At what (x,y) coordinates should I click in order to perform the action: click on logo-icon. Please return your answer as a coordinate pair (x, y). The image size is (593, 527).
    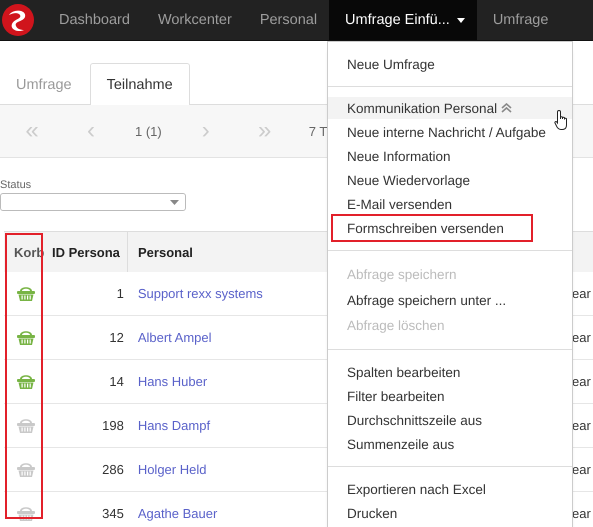
    Looking at the image, I should click on (18, 20).